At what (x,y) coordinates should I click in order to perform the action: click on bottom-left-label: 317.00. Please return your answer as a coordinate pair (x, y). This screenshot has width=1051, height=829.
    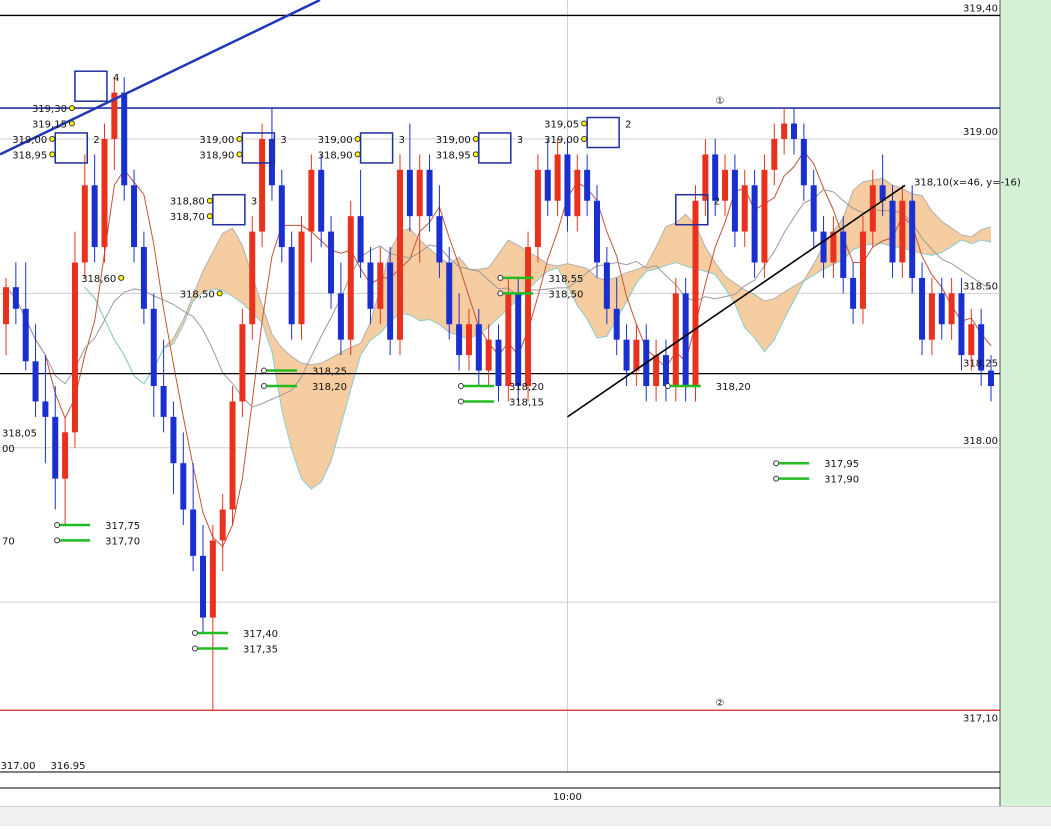
    Looking at the image, I should click on (18, 766).